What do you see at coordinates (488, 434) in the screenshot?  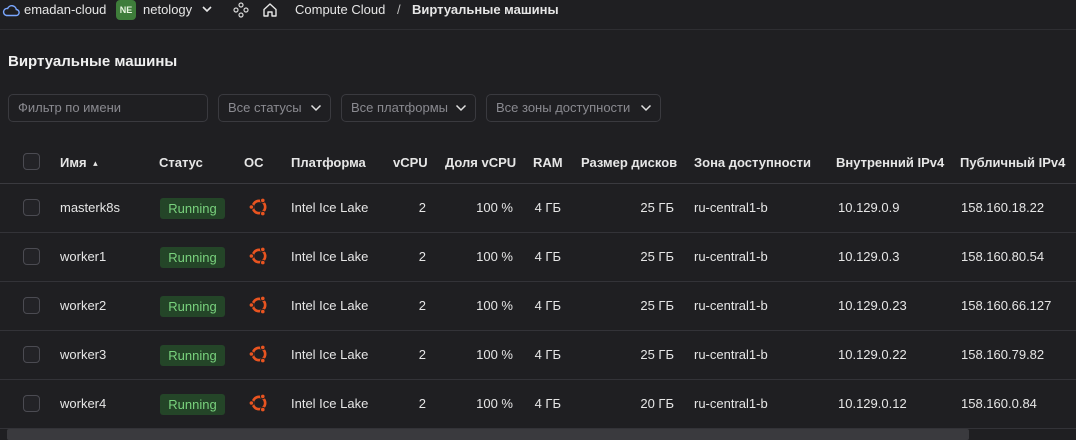 I see `horizontal-scrollbar` at bounding box center [488, 434].